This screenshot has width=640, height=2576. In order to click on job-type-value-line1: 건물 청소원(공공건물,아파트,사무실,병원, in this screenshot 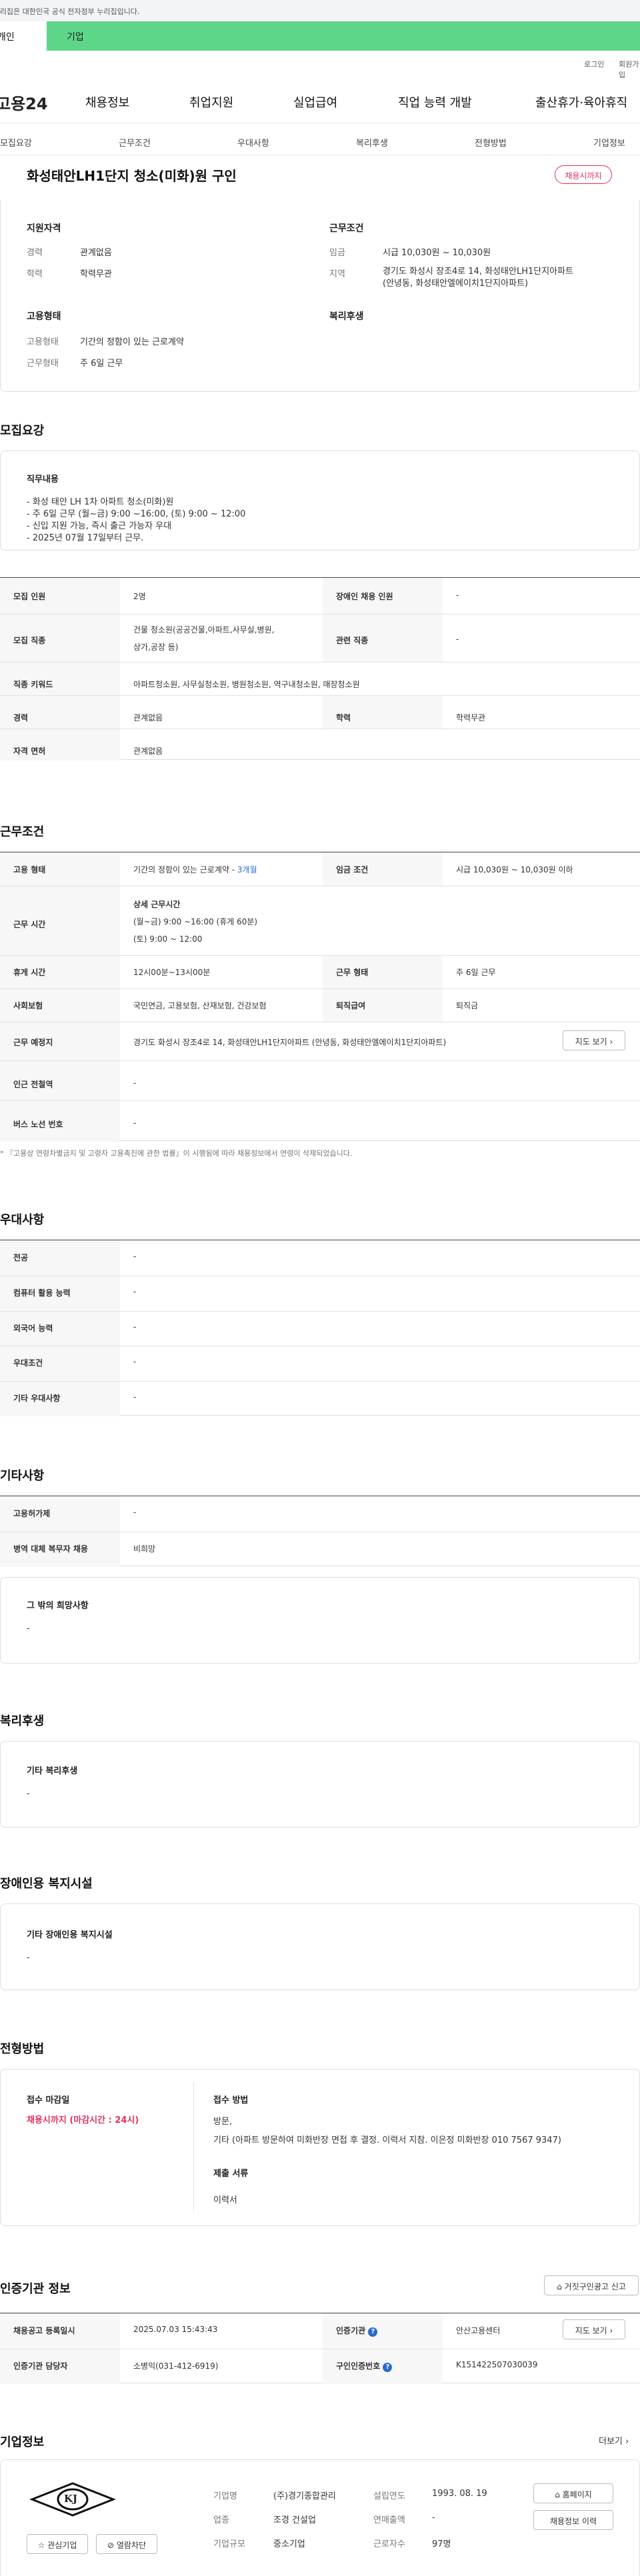, I will do `click(204, 630)`.